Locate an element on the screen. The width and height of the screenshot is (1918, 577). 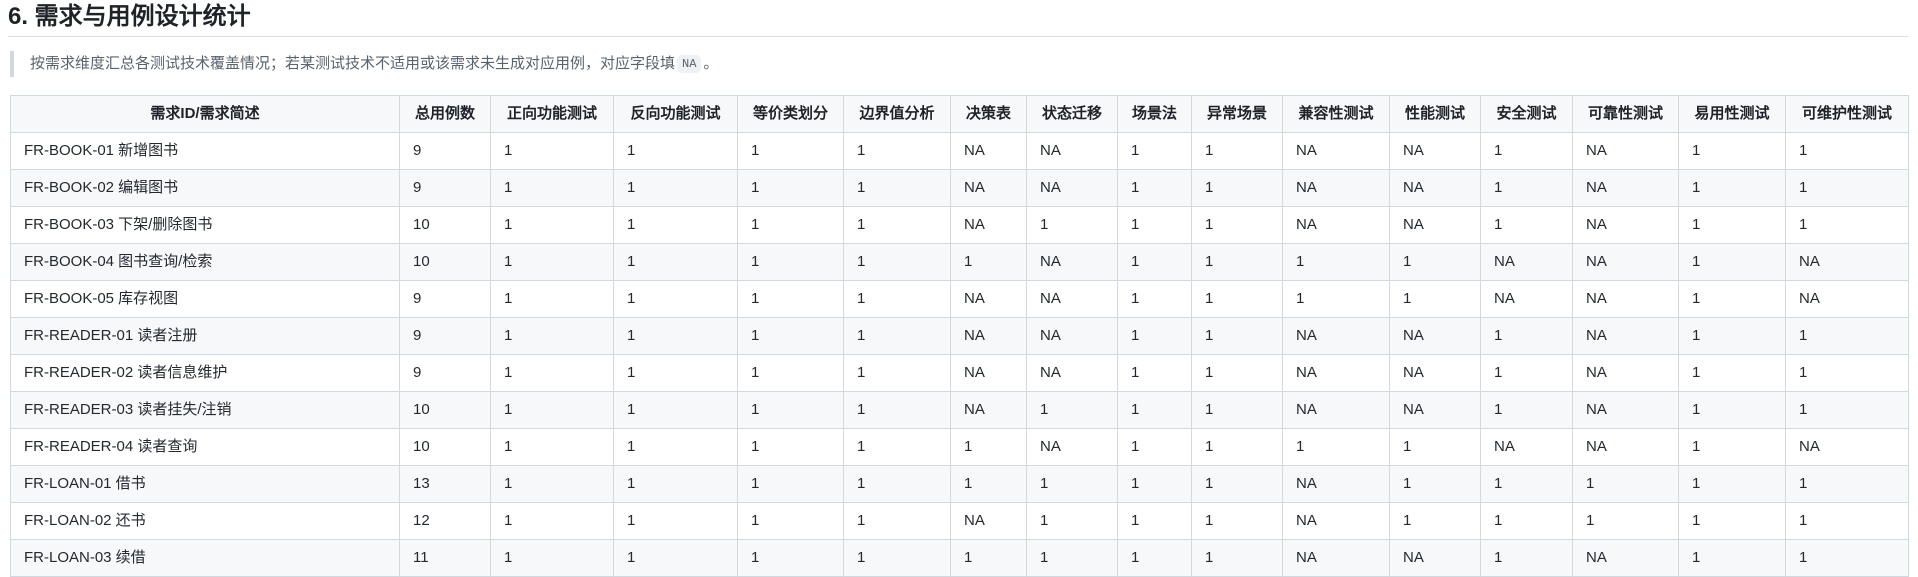
column-header: 总用例数 is located at coordinates (445, 114).